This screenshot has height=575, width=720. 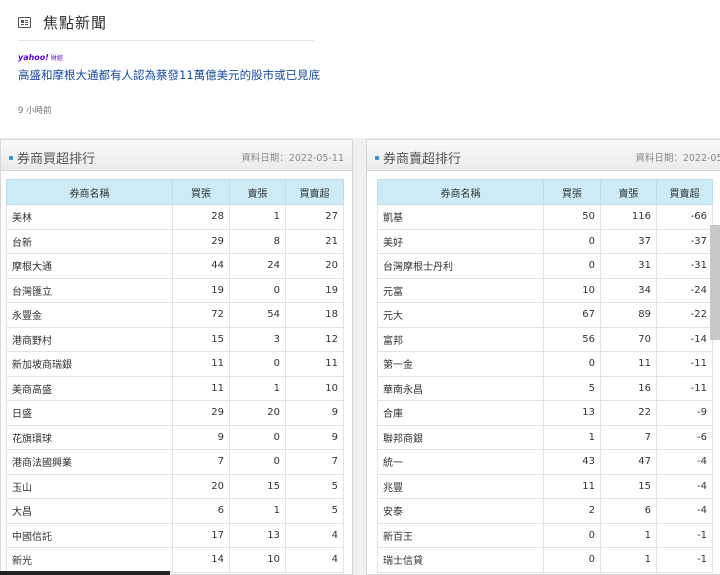 I want to click on table-row: 永豐金 72 54 18, so click(x=175, y=315).